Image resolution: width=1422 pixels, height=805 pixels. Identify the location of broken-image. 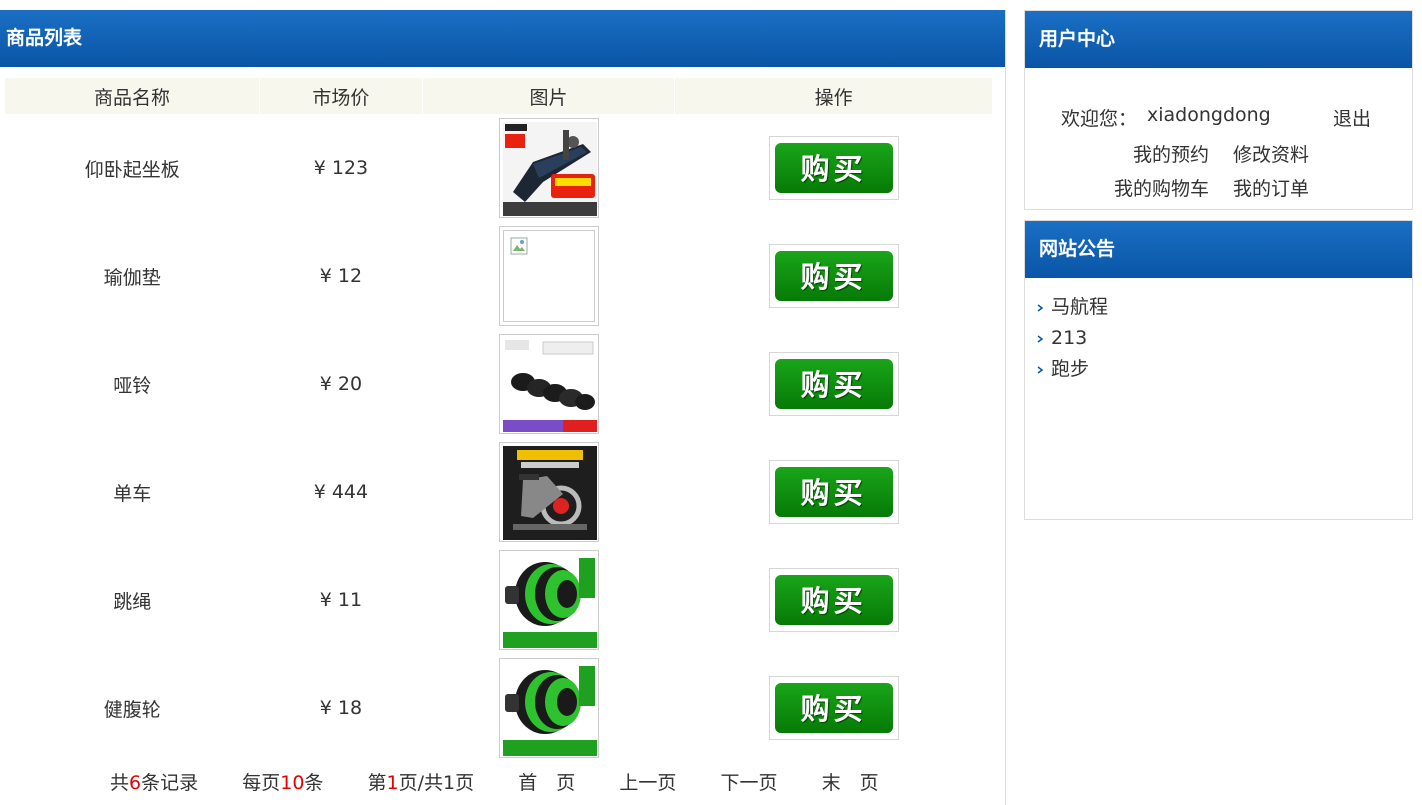
(548, 276).